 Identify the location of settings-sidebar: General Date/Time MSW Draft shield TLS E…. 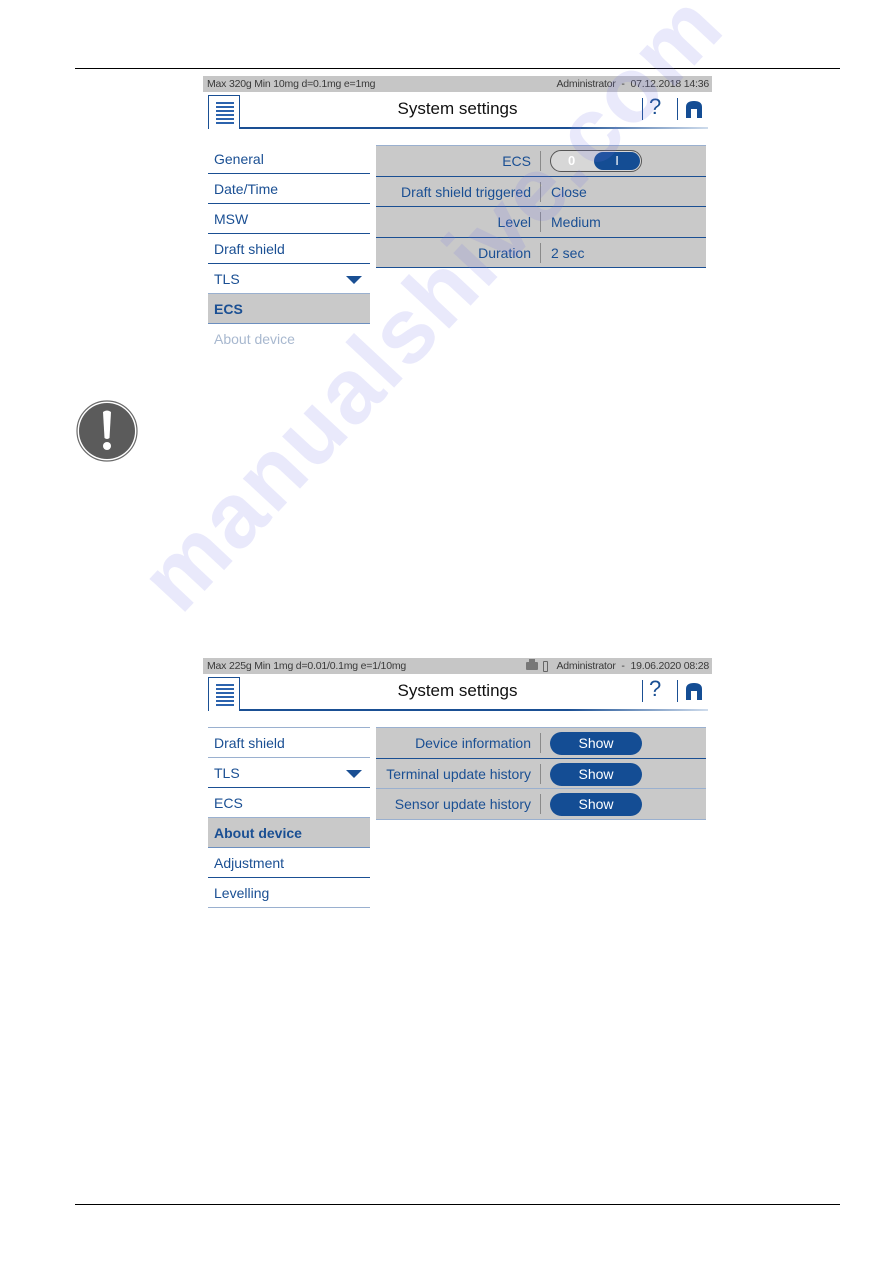
(289, 249).